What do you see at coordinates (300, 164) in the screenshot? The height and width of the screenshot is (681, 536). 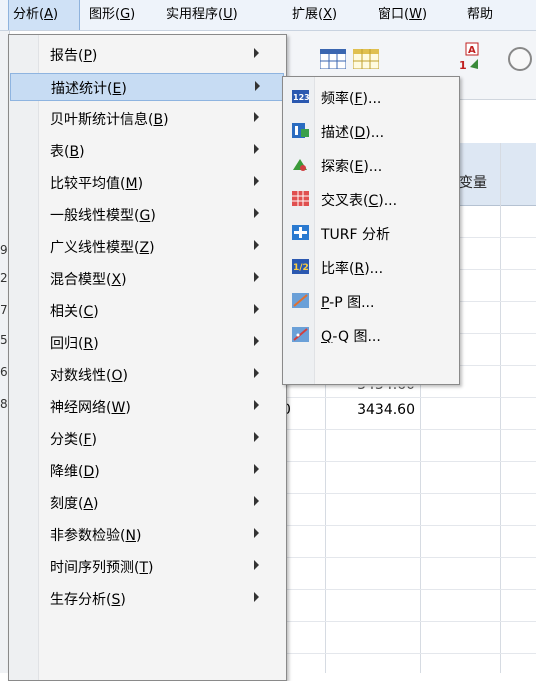 I see `explore-icon` at bounding box center [300, 164].